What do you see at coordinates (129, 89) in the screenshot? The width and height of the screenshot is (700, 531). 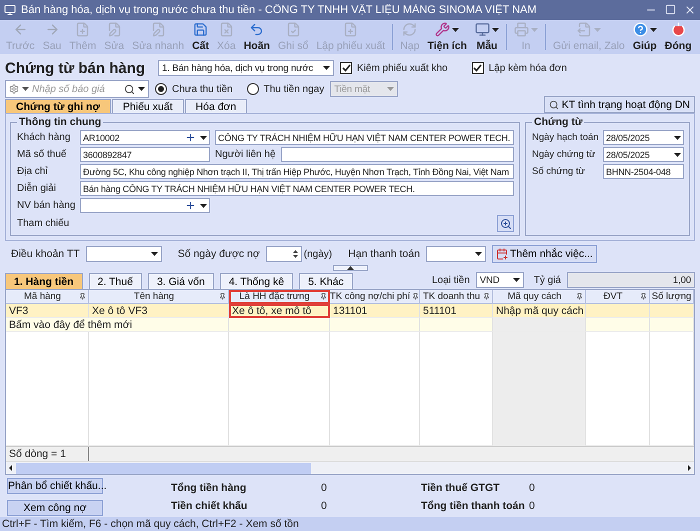 I see `search-icon` at bounding box center [129, 89].